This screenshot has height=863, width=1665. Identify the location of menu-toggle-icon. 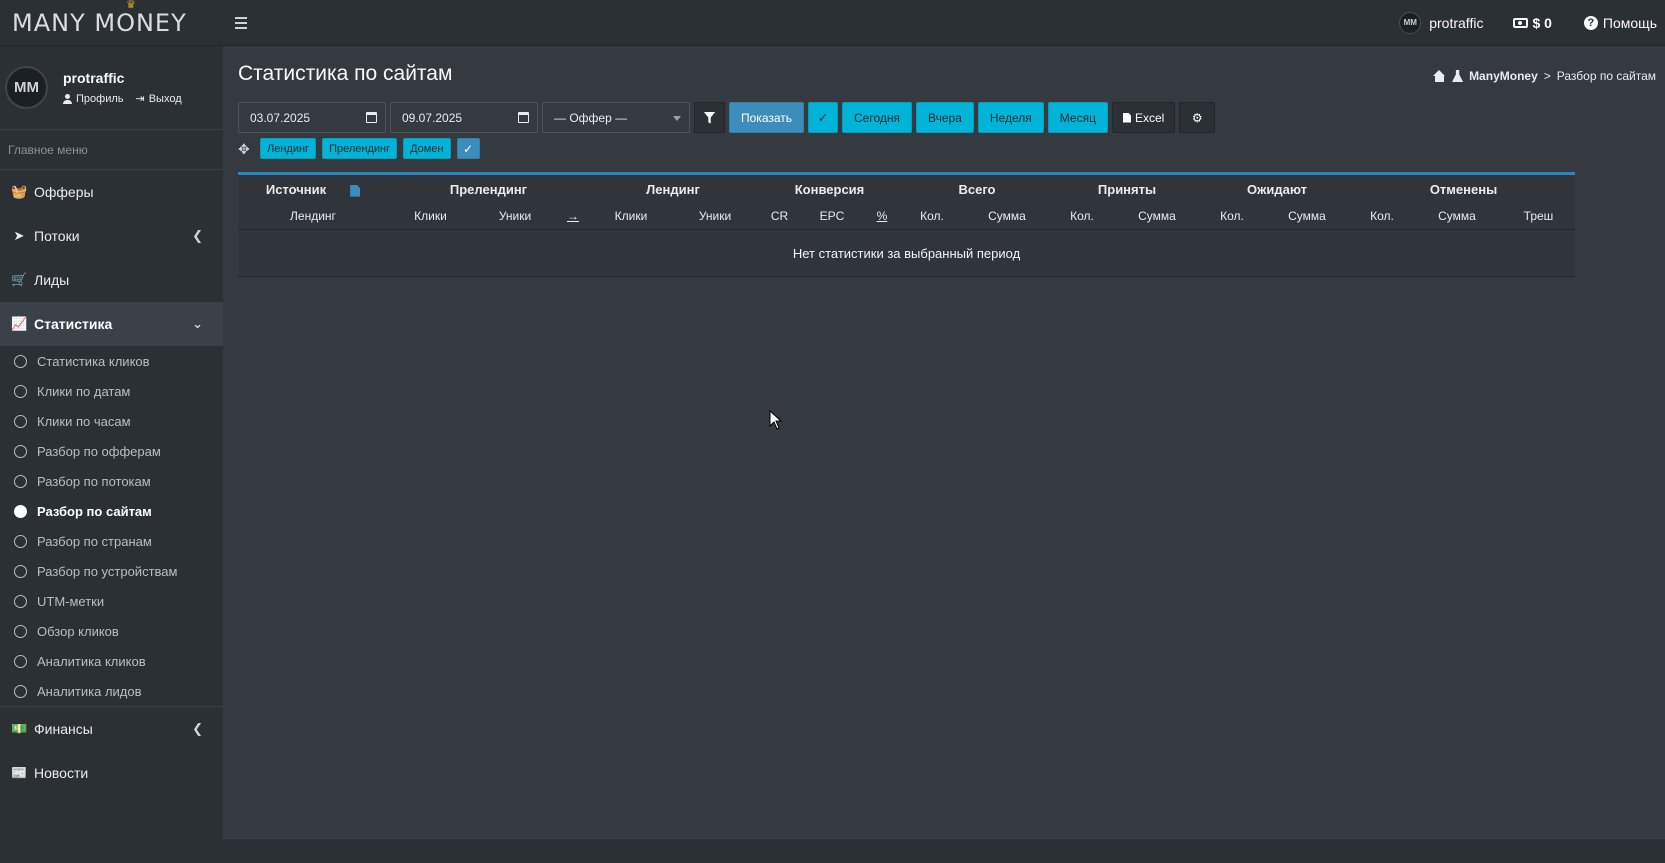
(246, 23).